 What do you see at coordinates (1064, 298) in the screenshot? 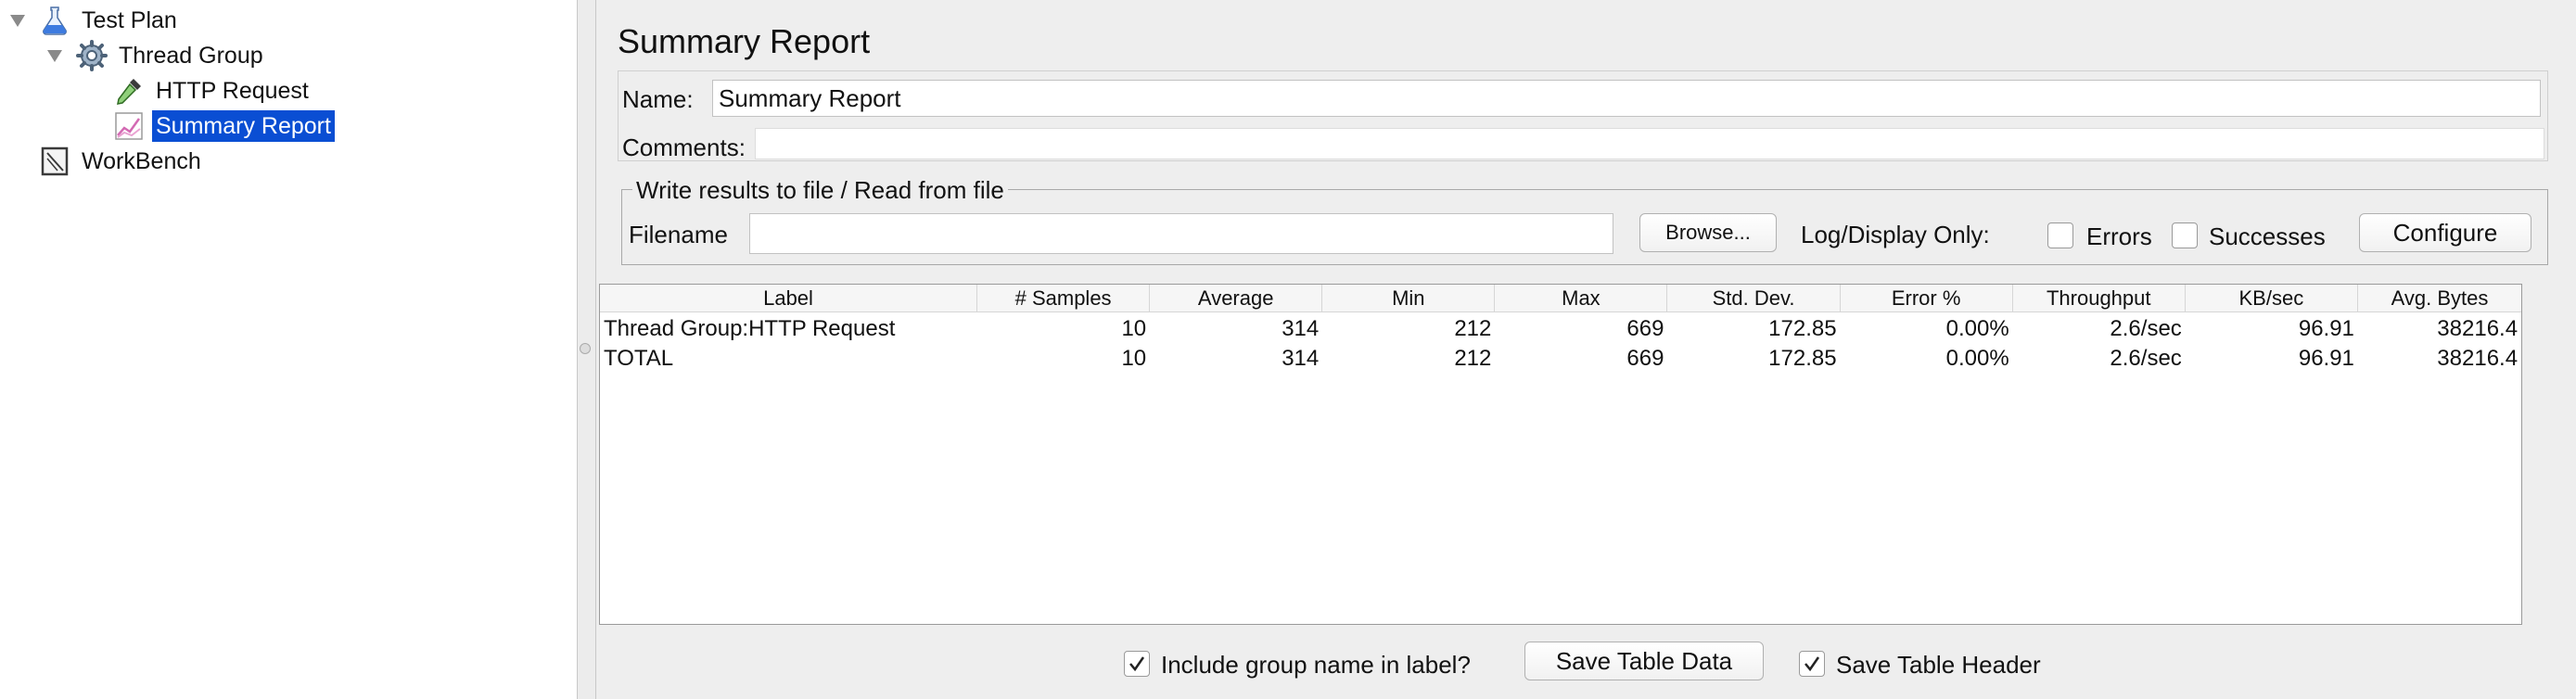
I see `column-header-samples: # Samples` at bounding box center [1064, 298].